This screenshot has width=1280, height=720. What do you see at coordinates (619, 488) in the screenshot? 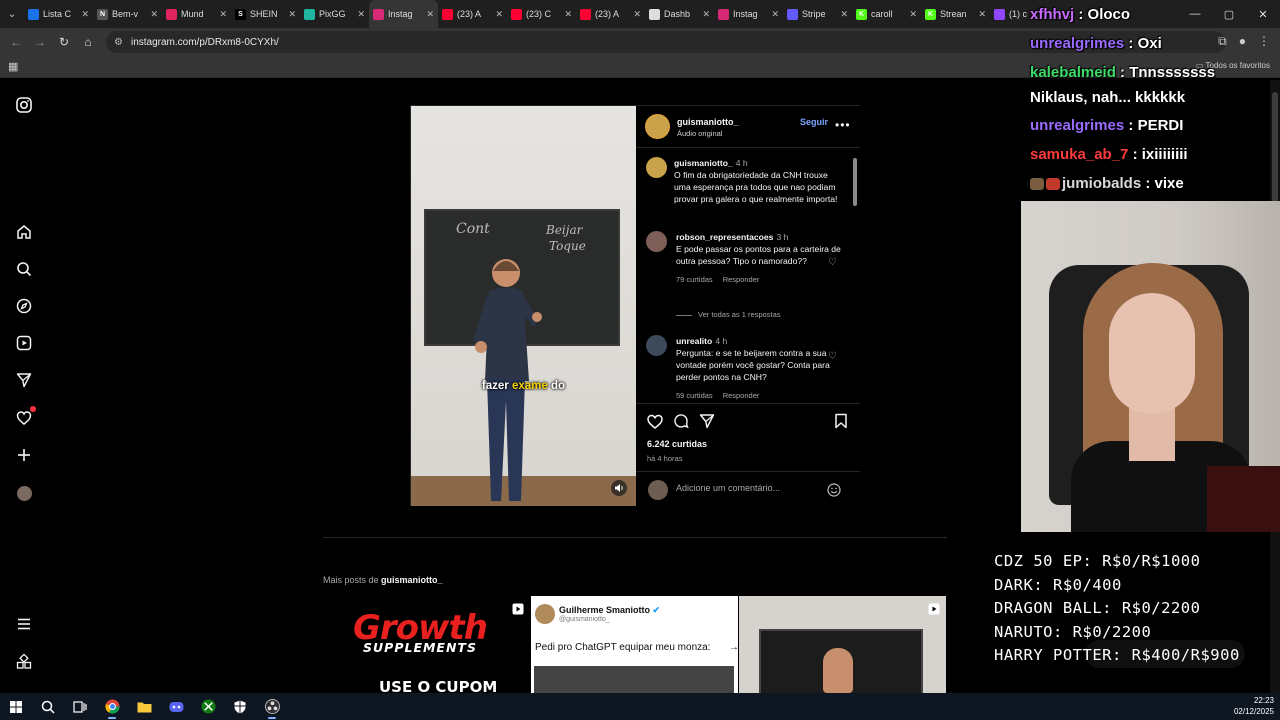
I see `mute-toggle-button` at bounding box center [619, 488].